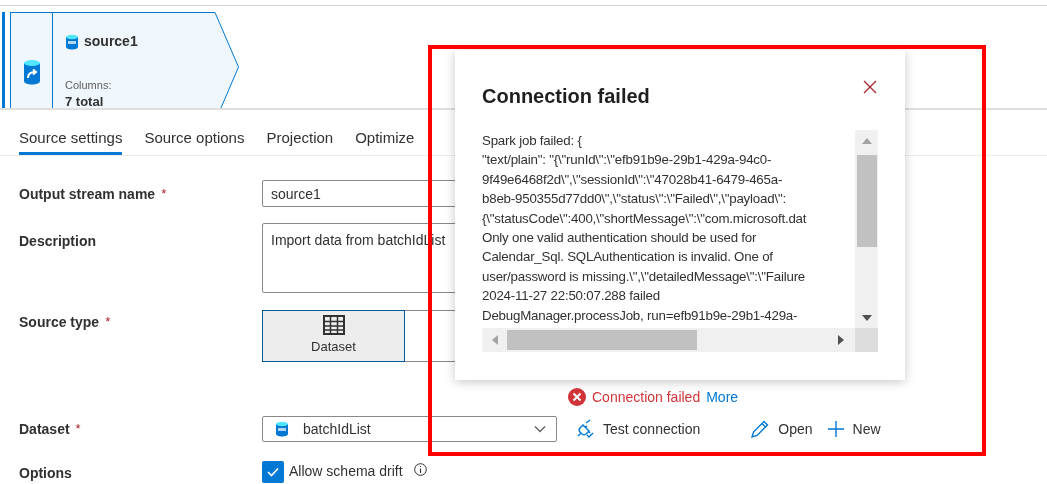  Describe the element at coordinates (627, 160) in the screenshot. I see `error-text-line: "text/plain": "{\"runId\":\"efb91b9e-29b1-429a-94c0-` at that location.